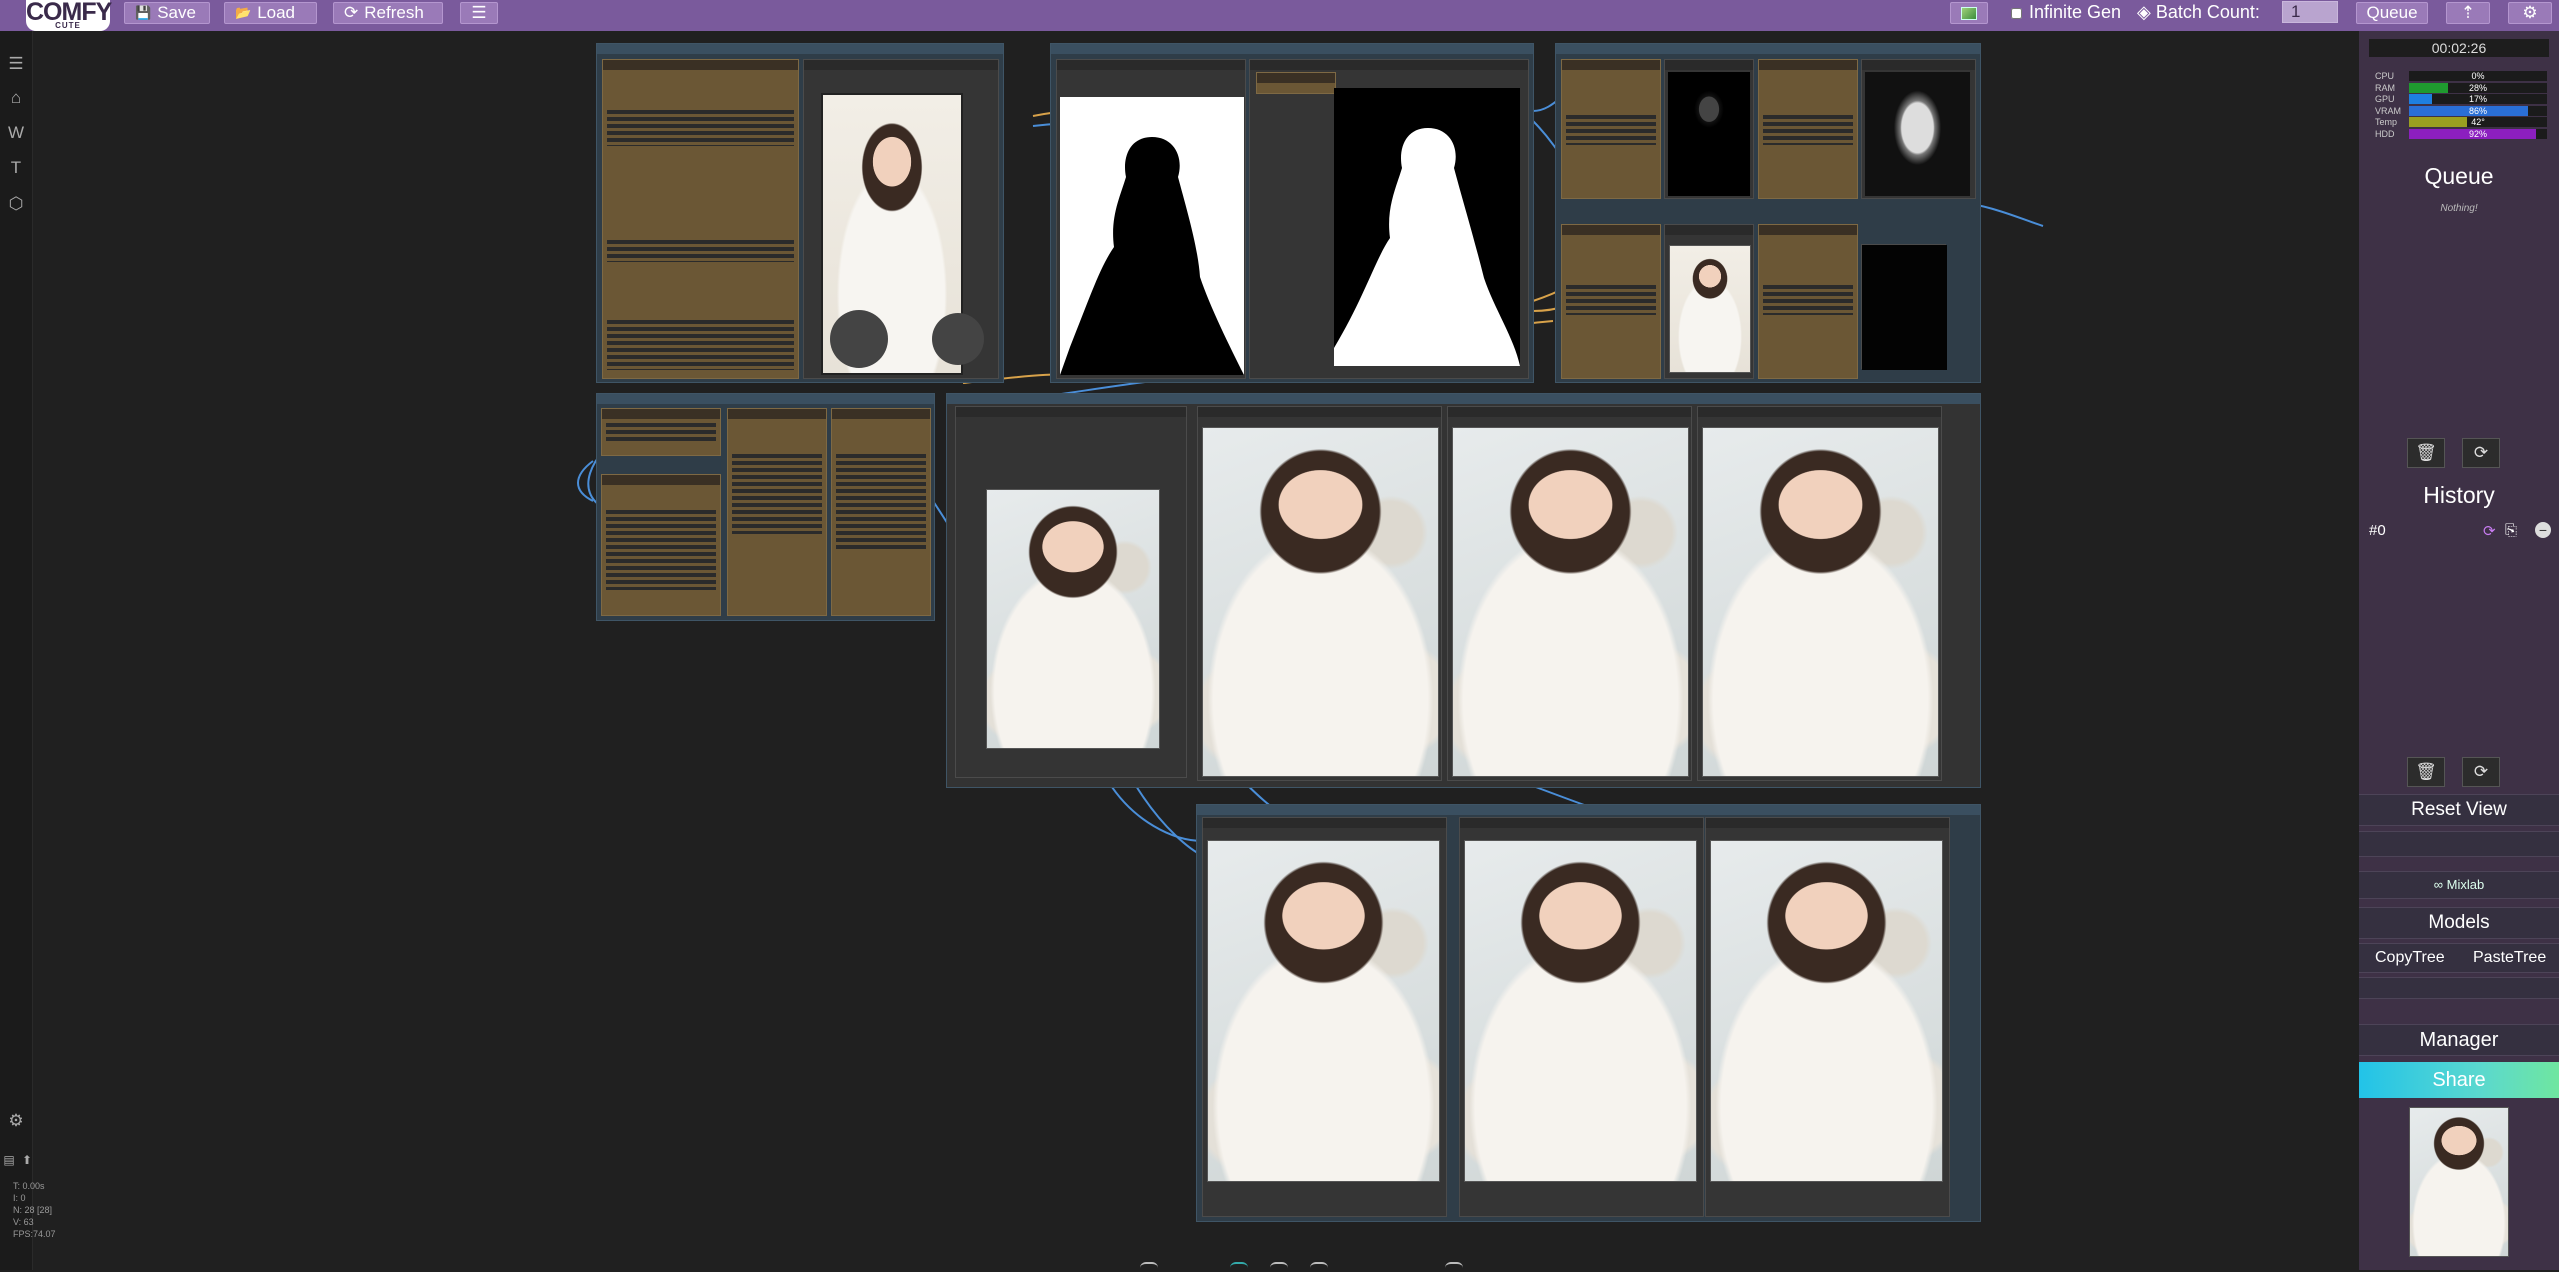  I want to click on manager-button: Manager, so click(2459, 1040).